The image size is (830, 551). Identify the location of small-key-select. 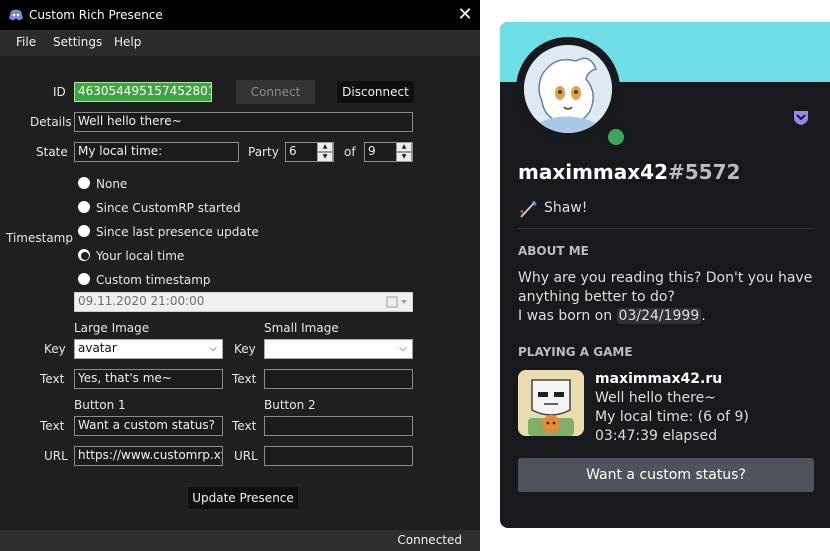
(338, 349).